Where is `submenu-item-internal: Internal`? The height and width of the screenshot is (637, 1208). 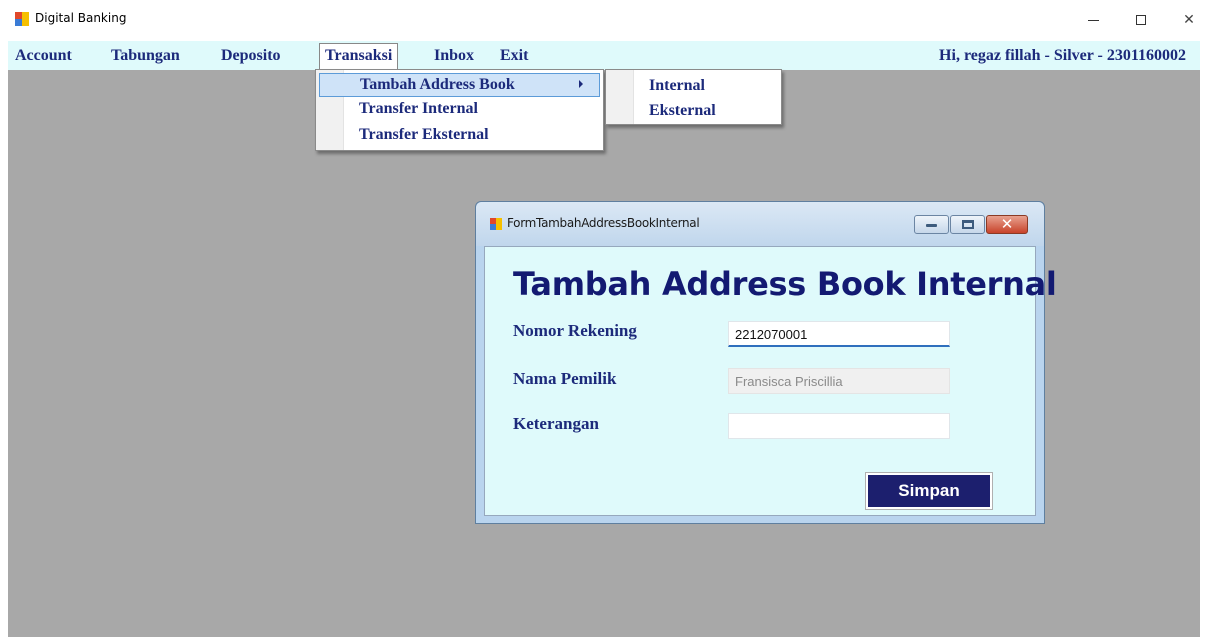 submenu-item-internal: Internal is located at coordinates (677, 86).